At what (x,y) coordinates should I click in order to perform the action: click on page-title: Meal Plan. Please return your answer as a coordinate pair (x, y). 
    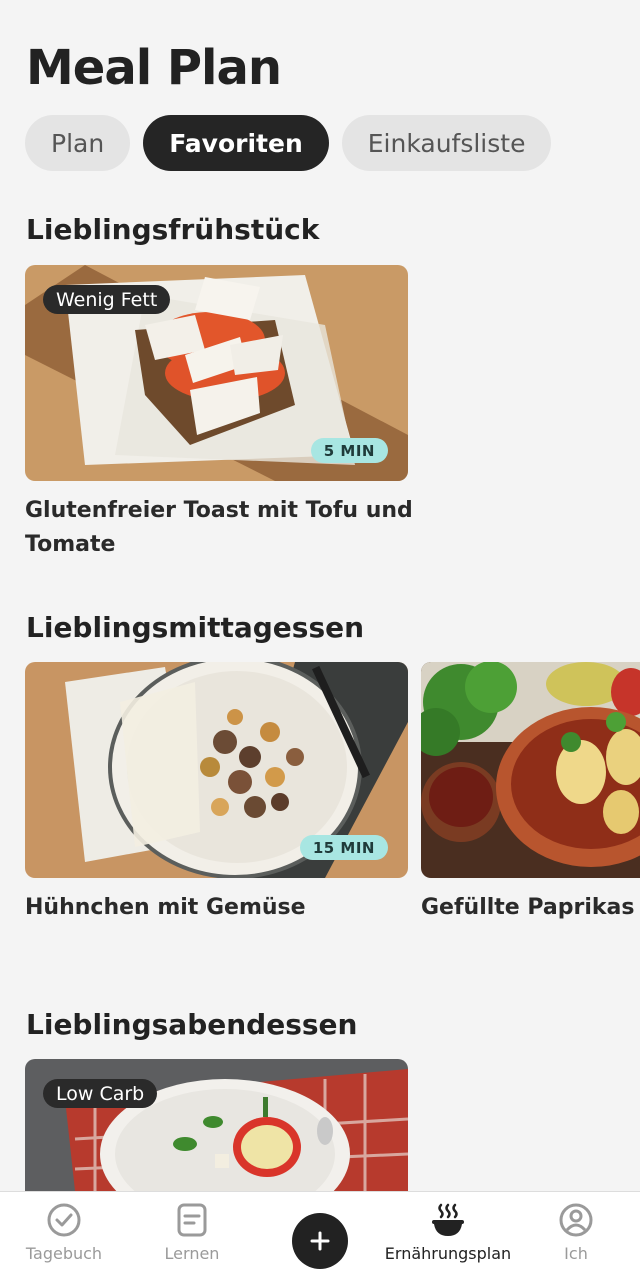
    Looking at the image, I should click on (154, 68).